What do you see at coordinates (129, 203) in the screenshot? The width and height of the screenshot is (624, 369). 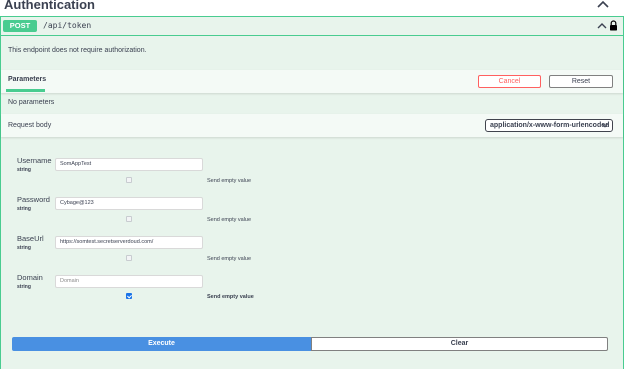 I see `password-field: Cybage@123` at bounding box center [129, 203].